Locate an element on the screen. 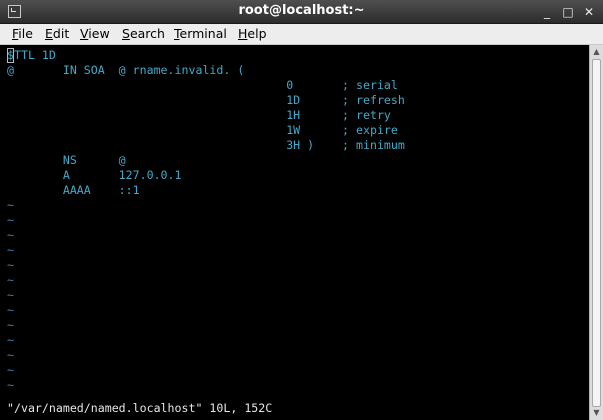  editor-line-4: 1D ; refresh is located at coordinates (206, 100).